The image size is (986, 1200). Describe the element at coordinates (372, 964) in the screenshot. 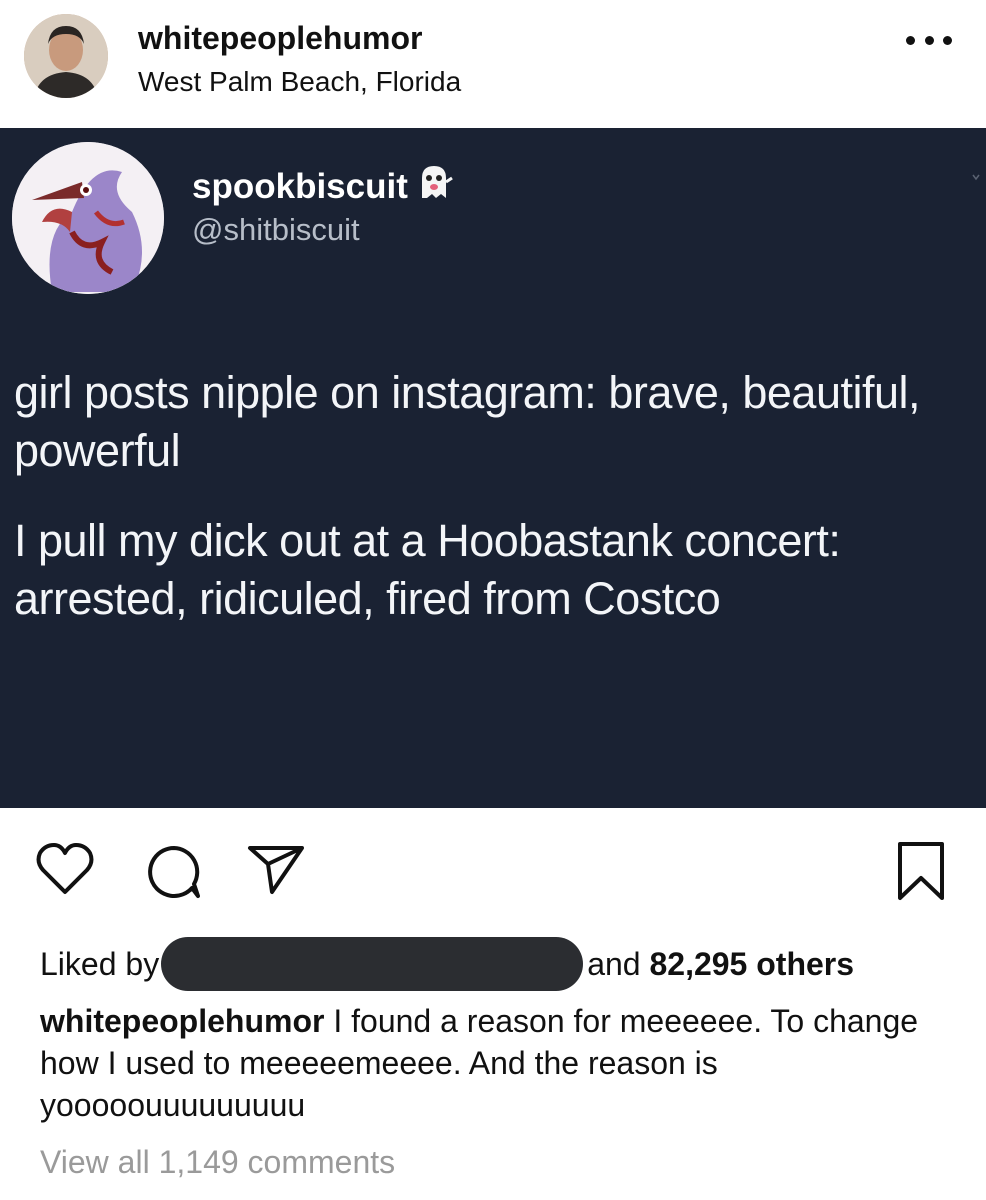

I see `redacted-username` at that location.